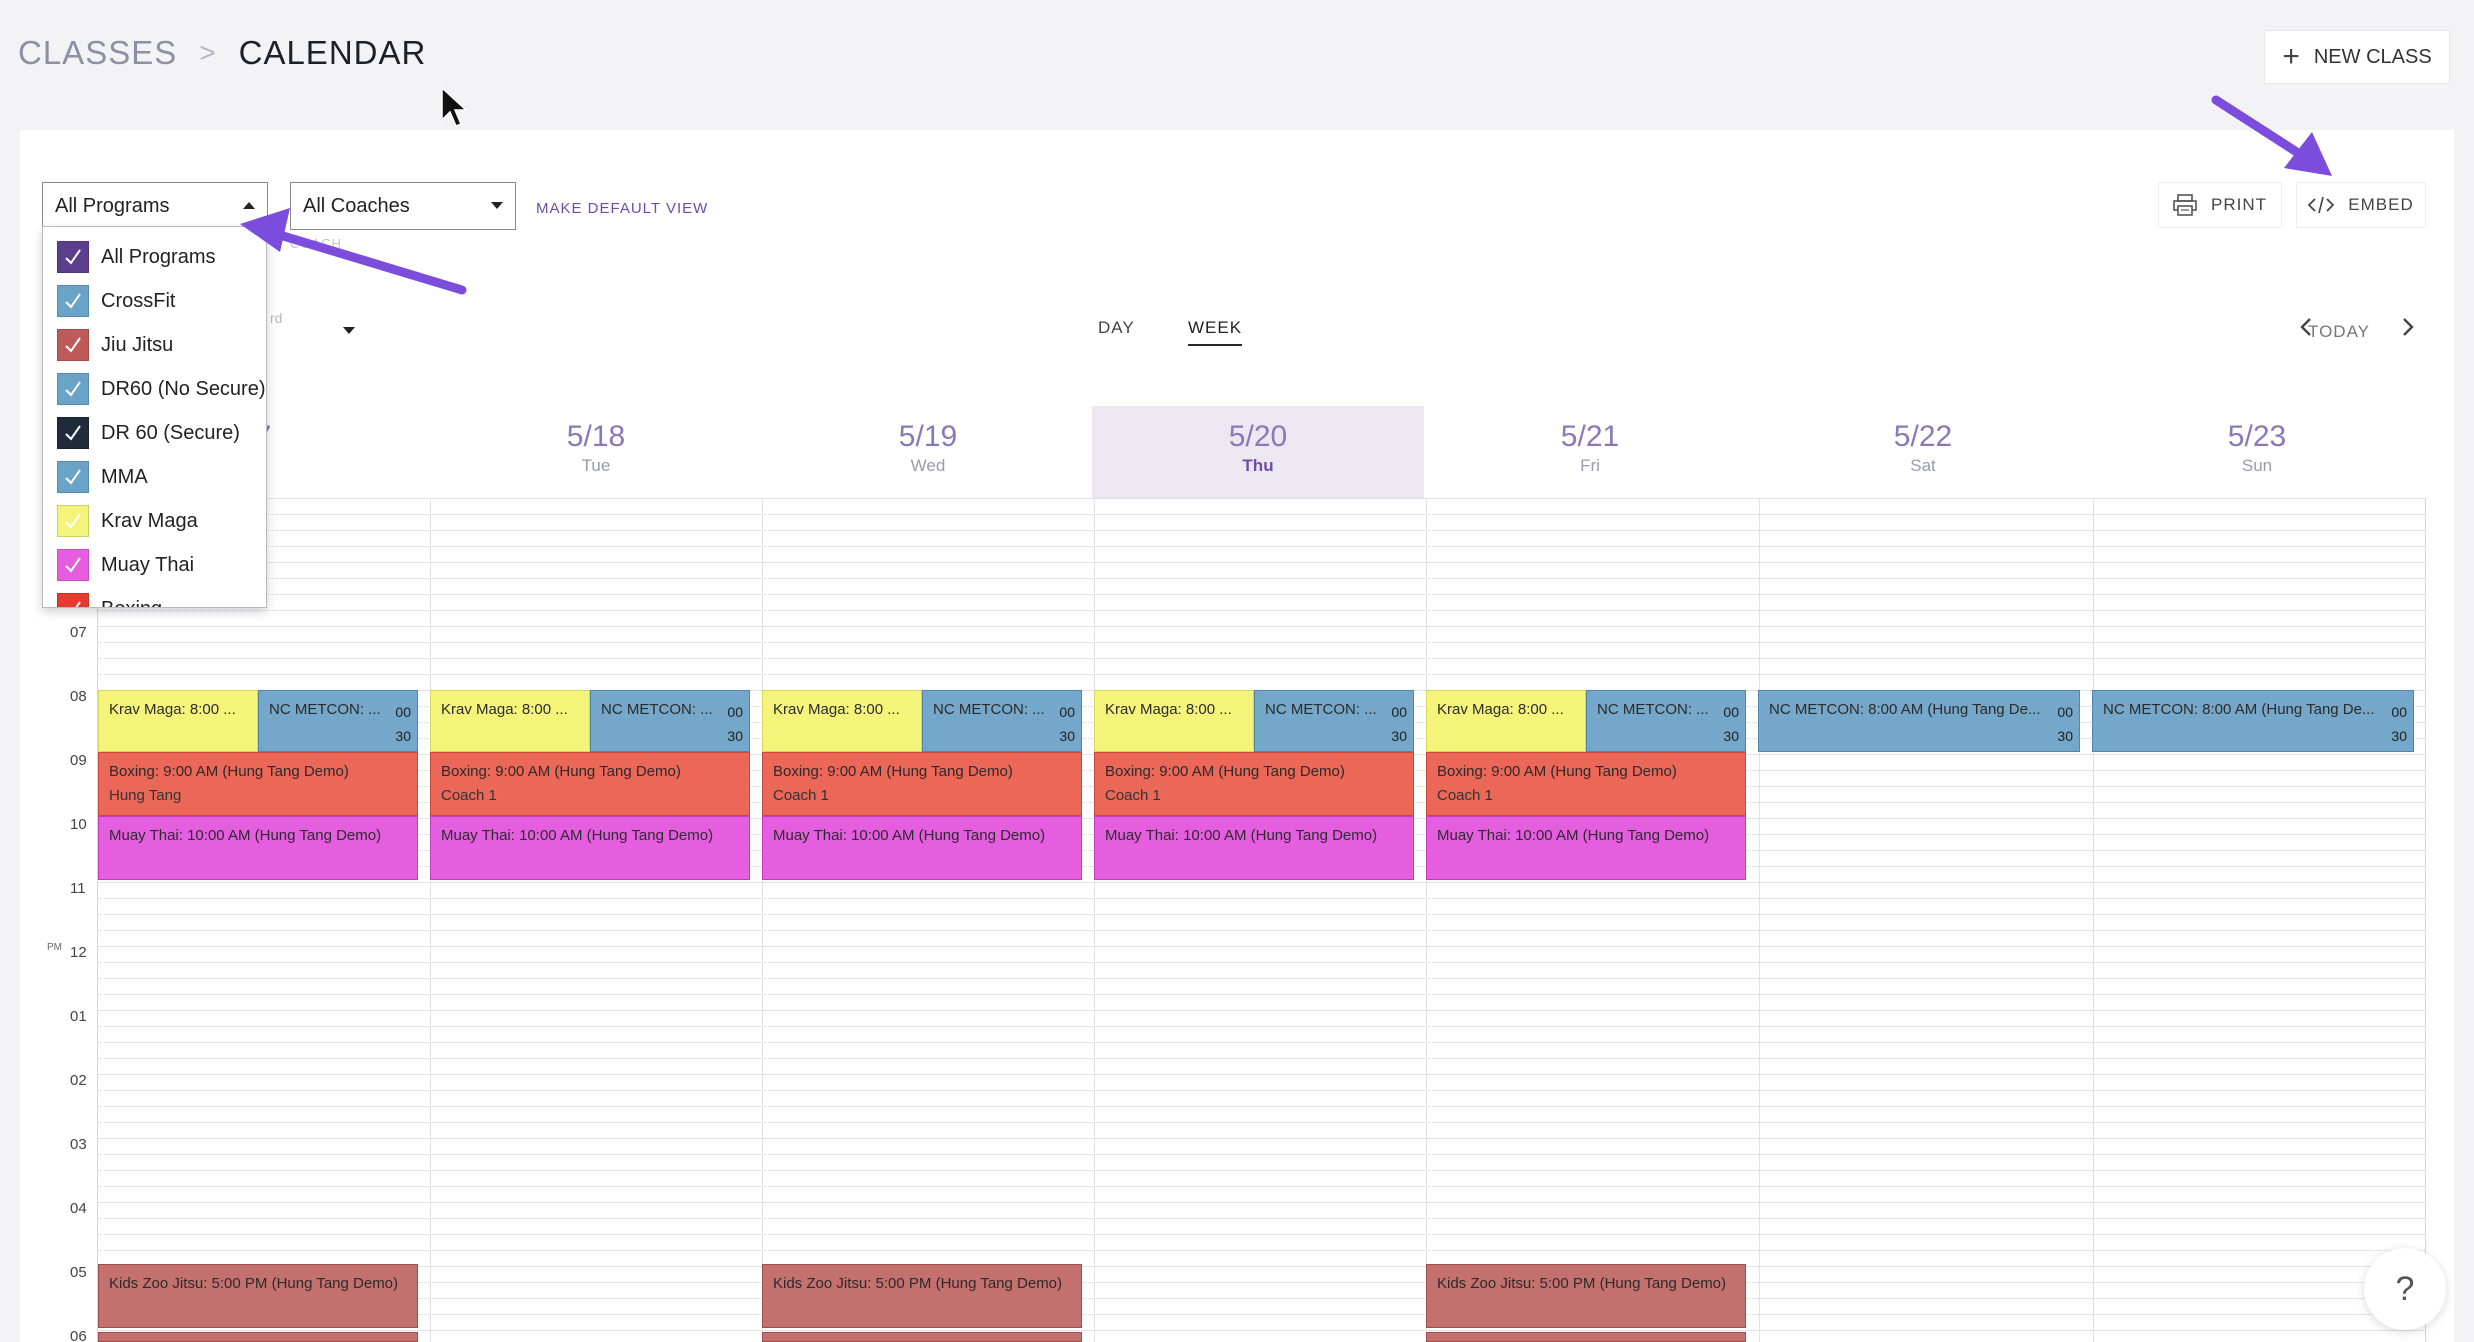 Image resolution: width=2474 pixels, height=1342 pixels. What do you see at coordinates (276, 318) in the screenshot?
I see `hidden-filter-label: rd` at bounding box center [276, 318].